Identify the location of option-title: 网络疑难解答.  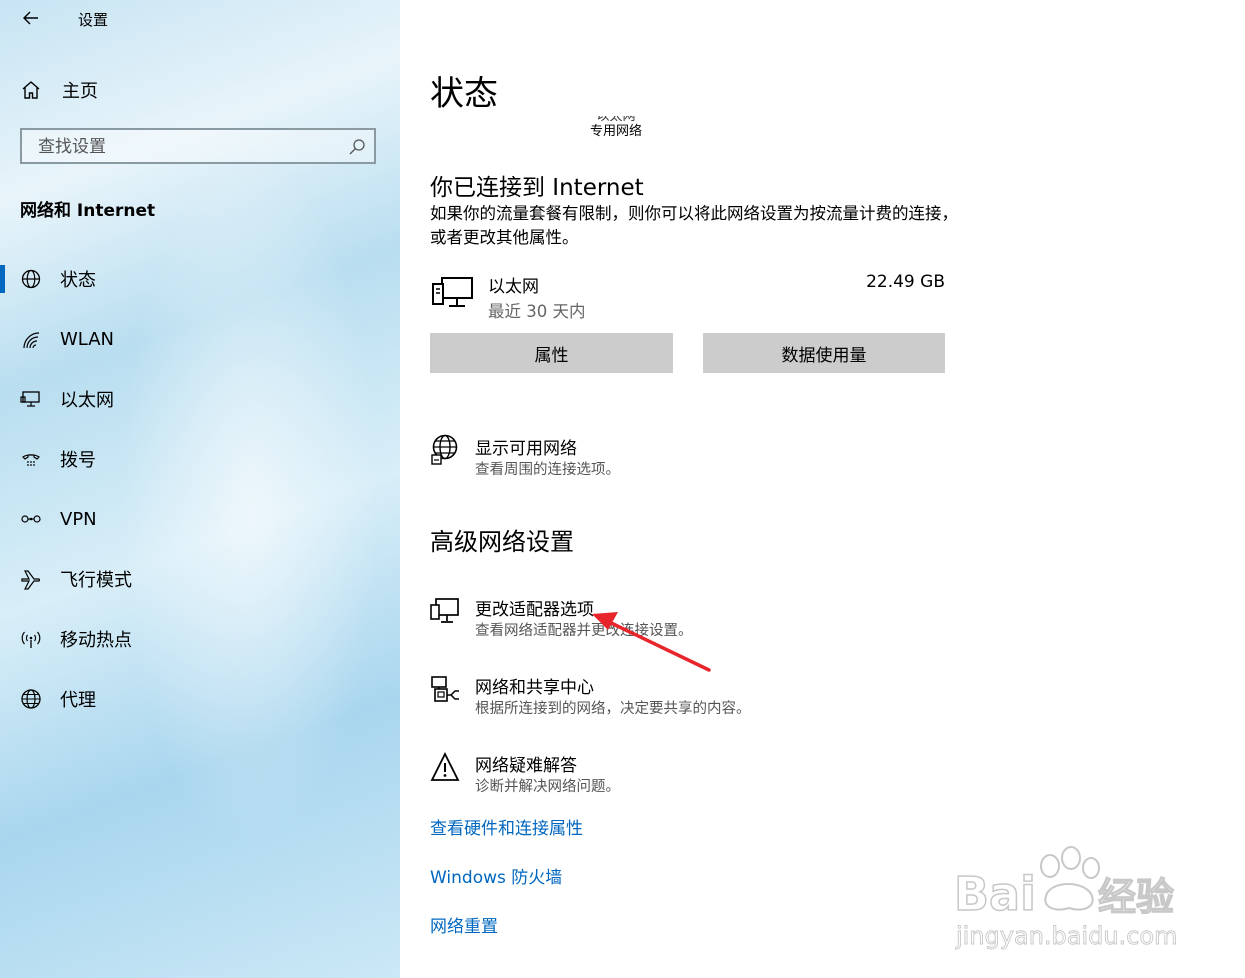
(526, 766).